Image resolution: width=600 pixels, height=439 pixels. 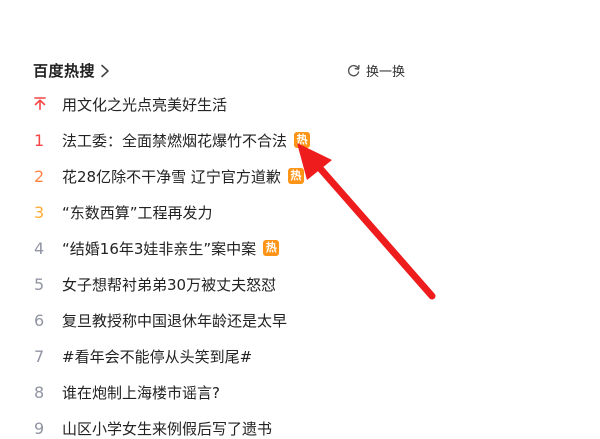 I want to click on hot-search-header: 百度热搜 换一换, so click(x=219, y=71).